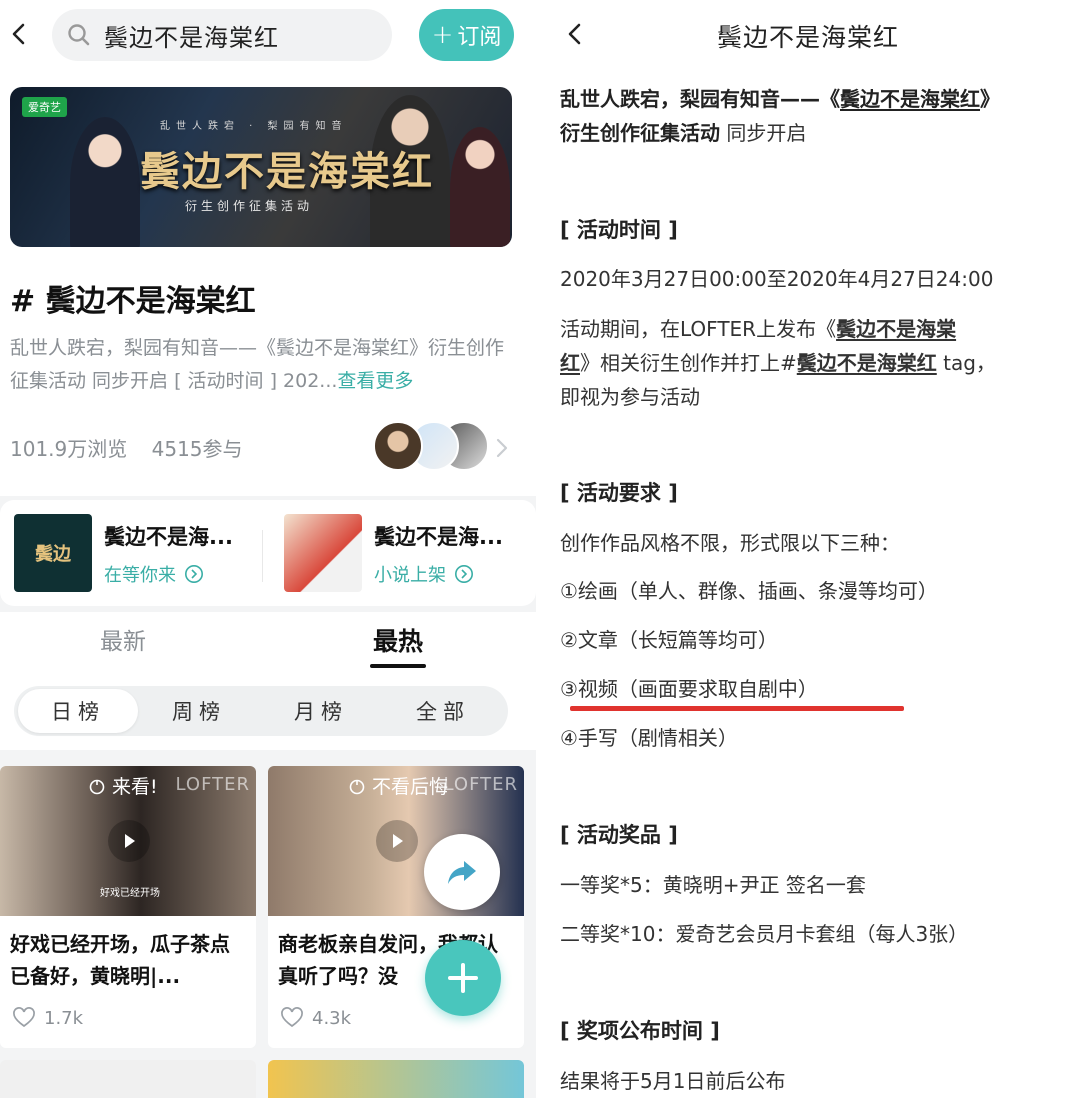 This screenshot has width=1080, height=1098. Describe the element at coordinates (807, 37) in the screenshot. I see `page-title: 鬓边不是海棠红` at that location.